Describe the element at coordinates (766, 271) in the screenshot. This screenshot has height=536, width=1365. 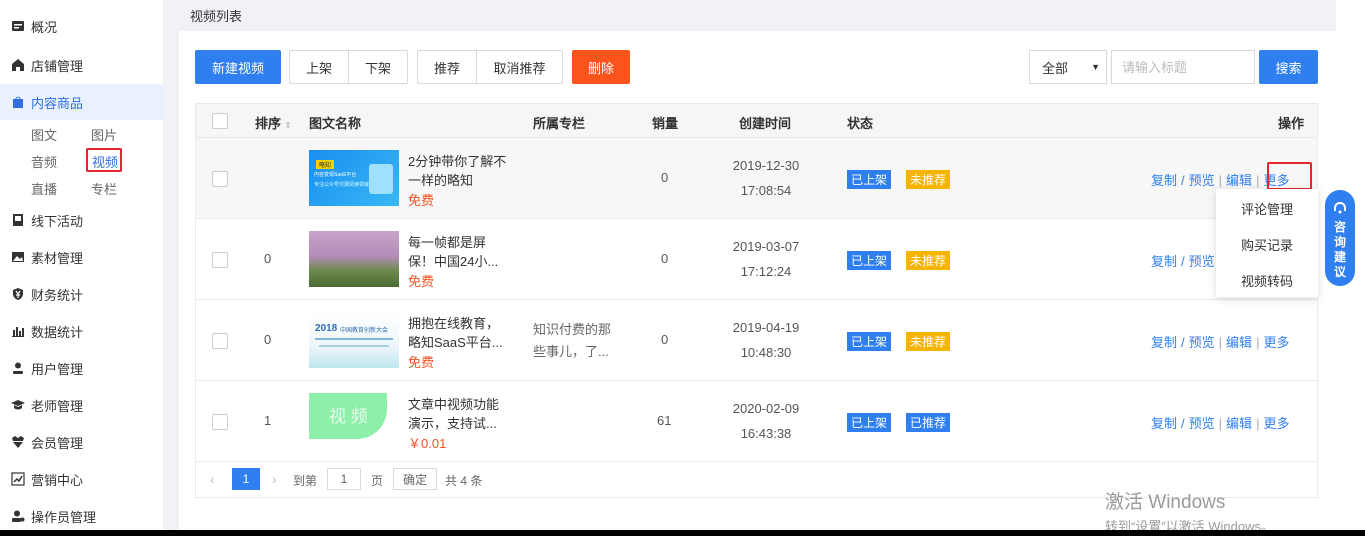
I see `created-clock: 17:12:24` at that location.